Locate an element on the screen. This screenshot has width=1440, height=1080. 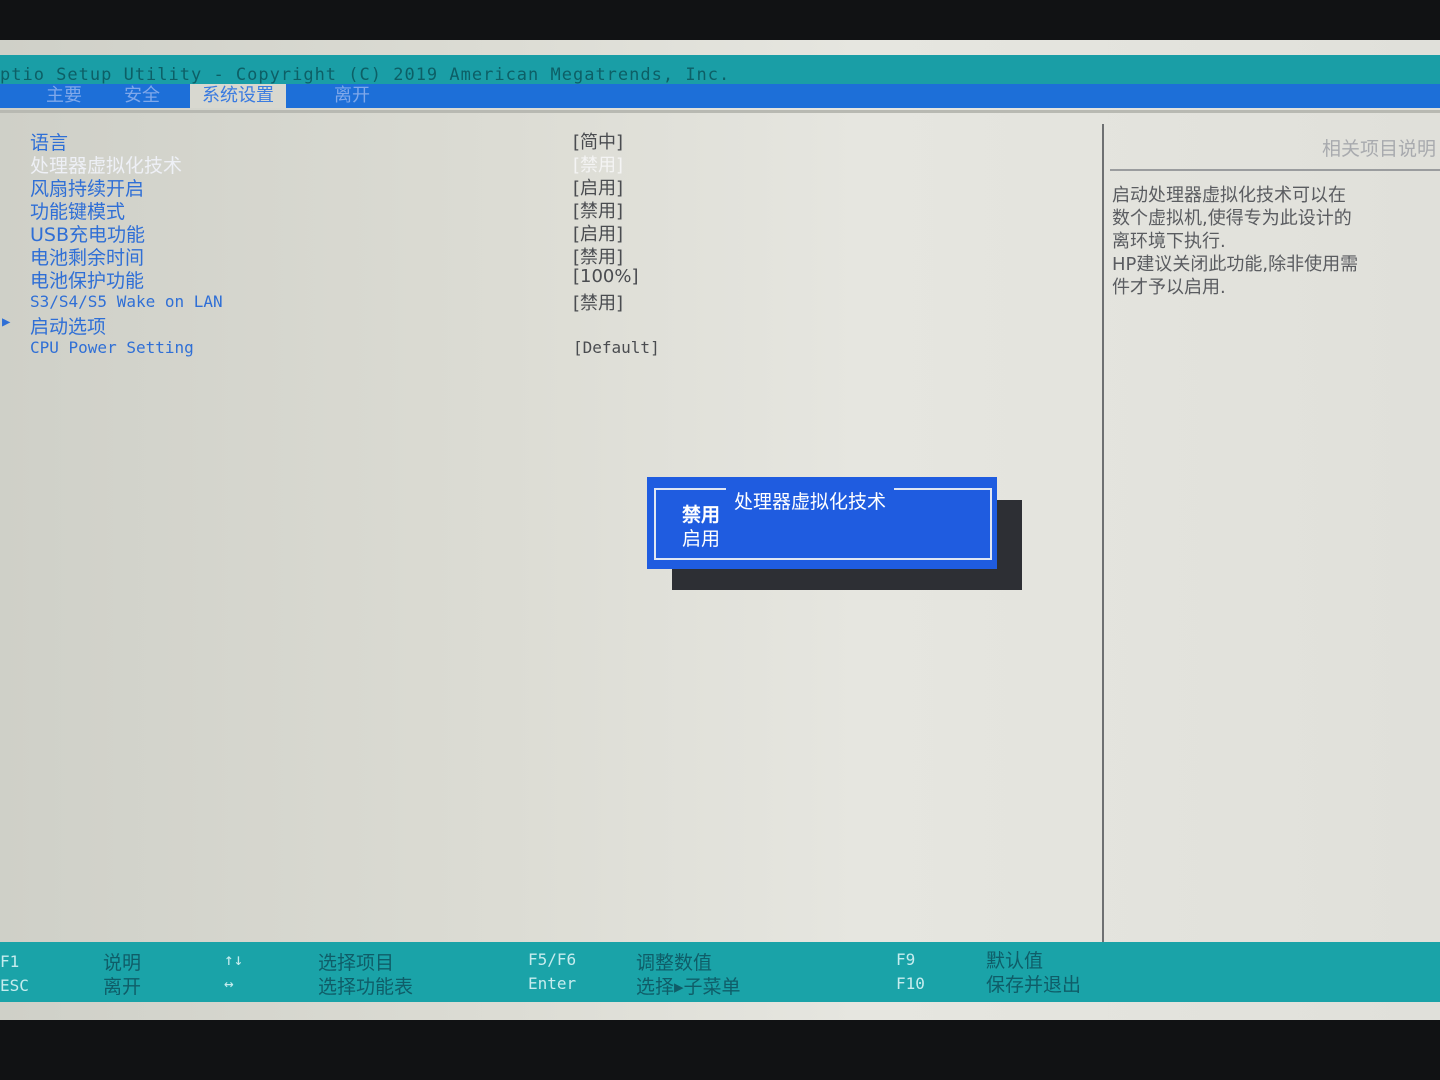
help-divider is located at coordinates (1275, 170).